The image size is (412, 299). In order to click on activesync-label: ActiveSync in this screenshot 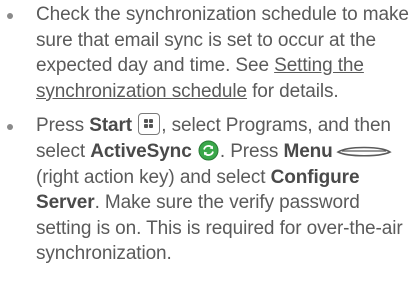, I will do `click(141, 151)`.